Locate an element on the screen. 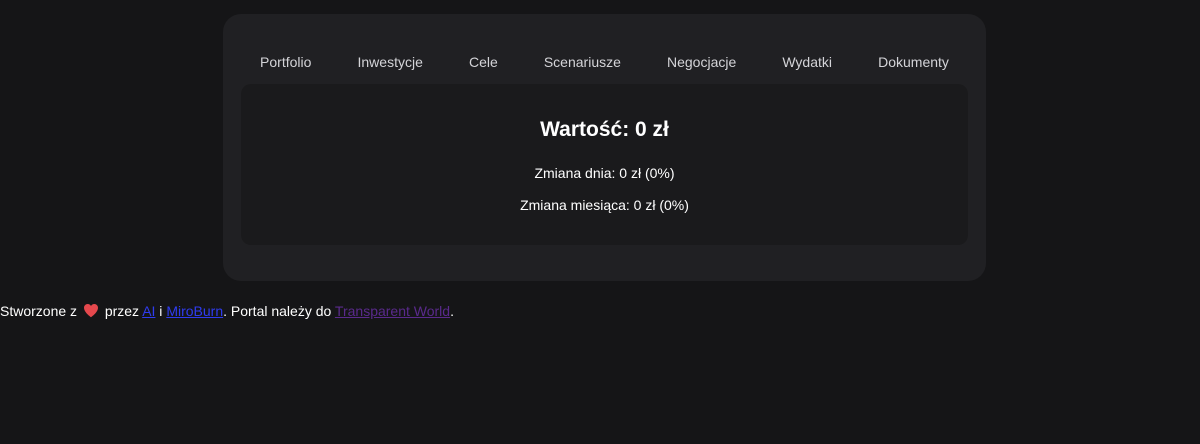  tab-inwestycje: Inwestycje is located at coordinates (390, 62).